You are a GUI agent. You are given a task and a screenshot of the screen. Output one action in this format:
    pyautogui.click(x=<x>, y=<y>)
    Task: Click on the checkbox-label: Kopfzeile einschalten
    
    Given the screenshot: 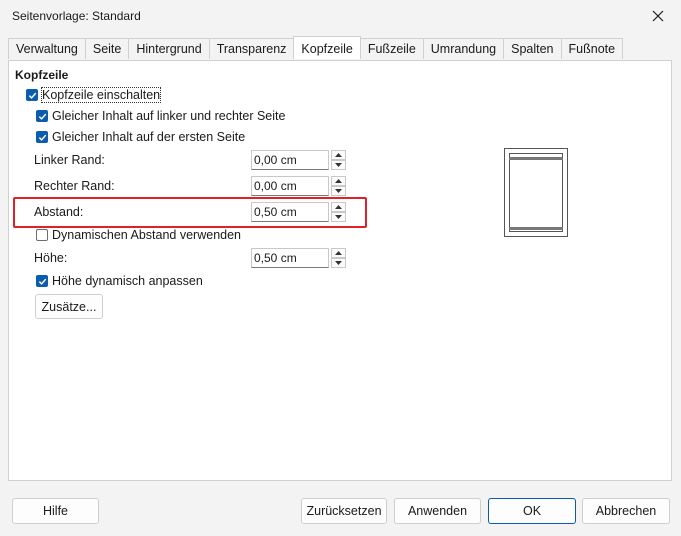 What is the action you would take?
    pyautogui.click(x=101, y=95)
    